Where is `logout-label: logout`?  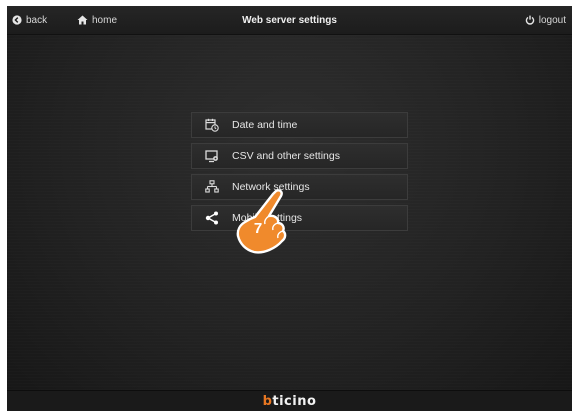 logout-label: logout is located at coordinates (552, 20).